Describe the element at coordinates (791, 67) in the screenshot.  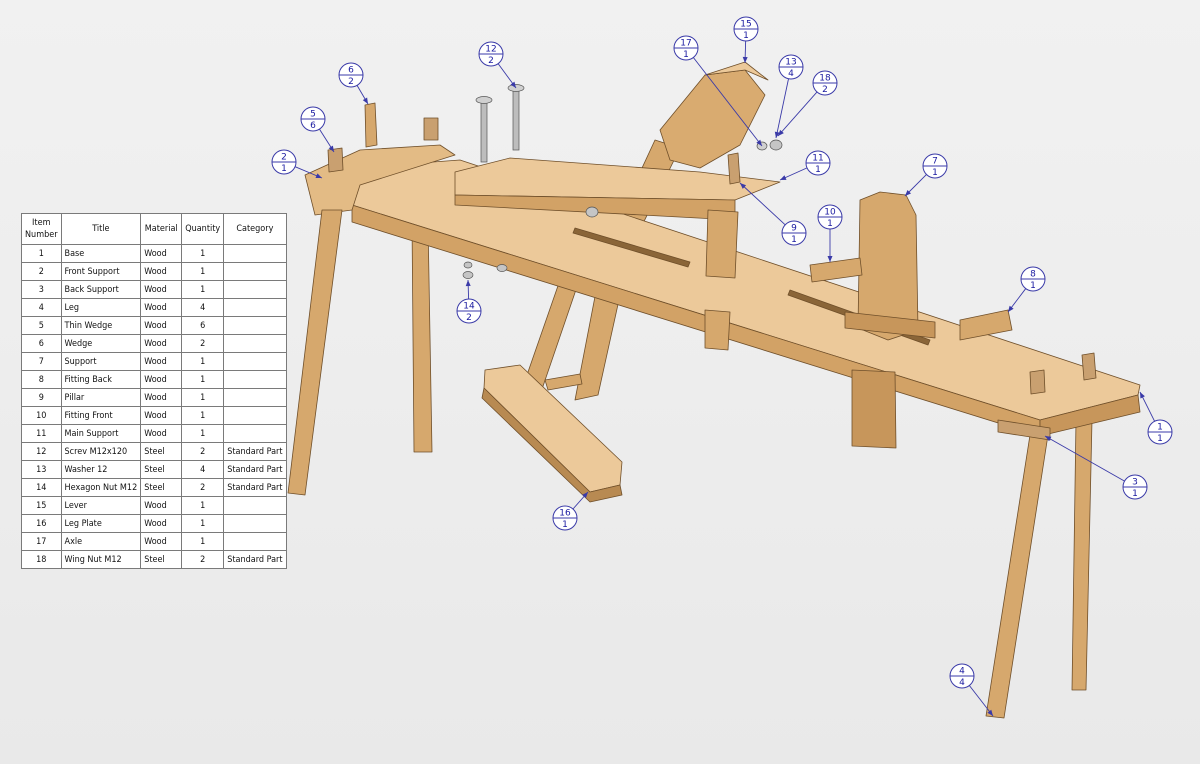
I see `balloon-item-13: 134` at that location.